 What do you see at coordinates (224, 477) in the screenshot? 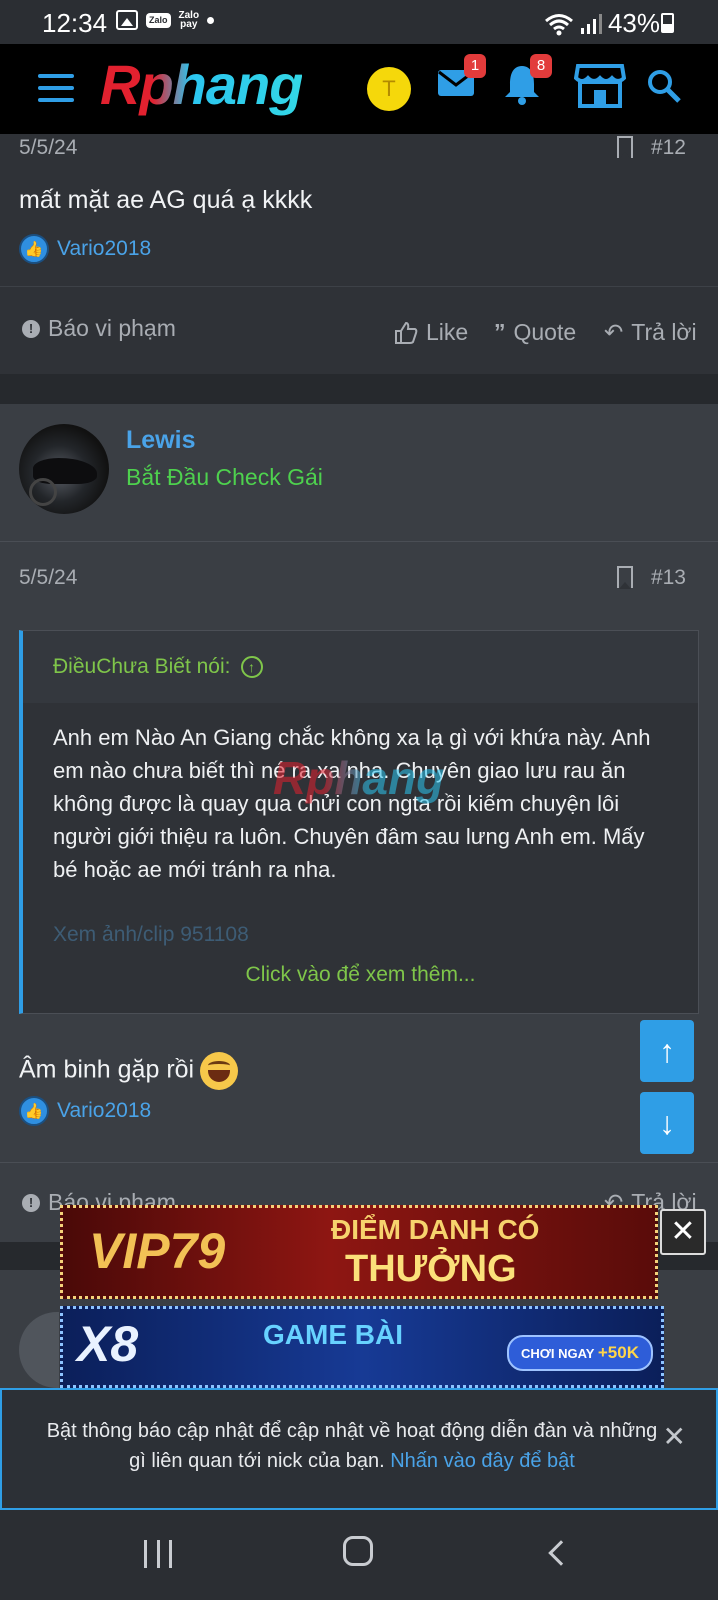
I see `author-title: Bắt Đầu Check Gái` at bounding box center [224, 477].